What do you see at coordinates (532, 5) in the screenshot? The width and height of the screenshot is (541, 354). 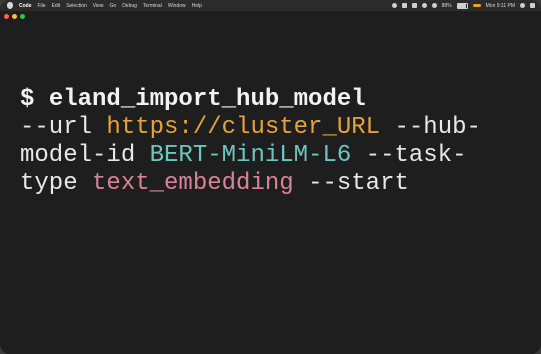 I see `notification-center-icon` at bounding box center [532, 5].